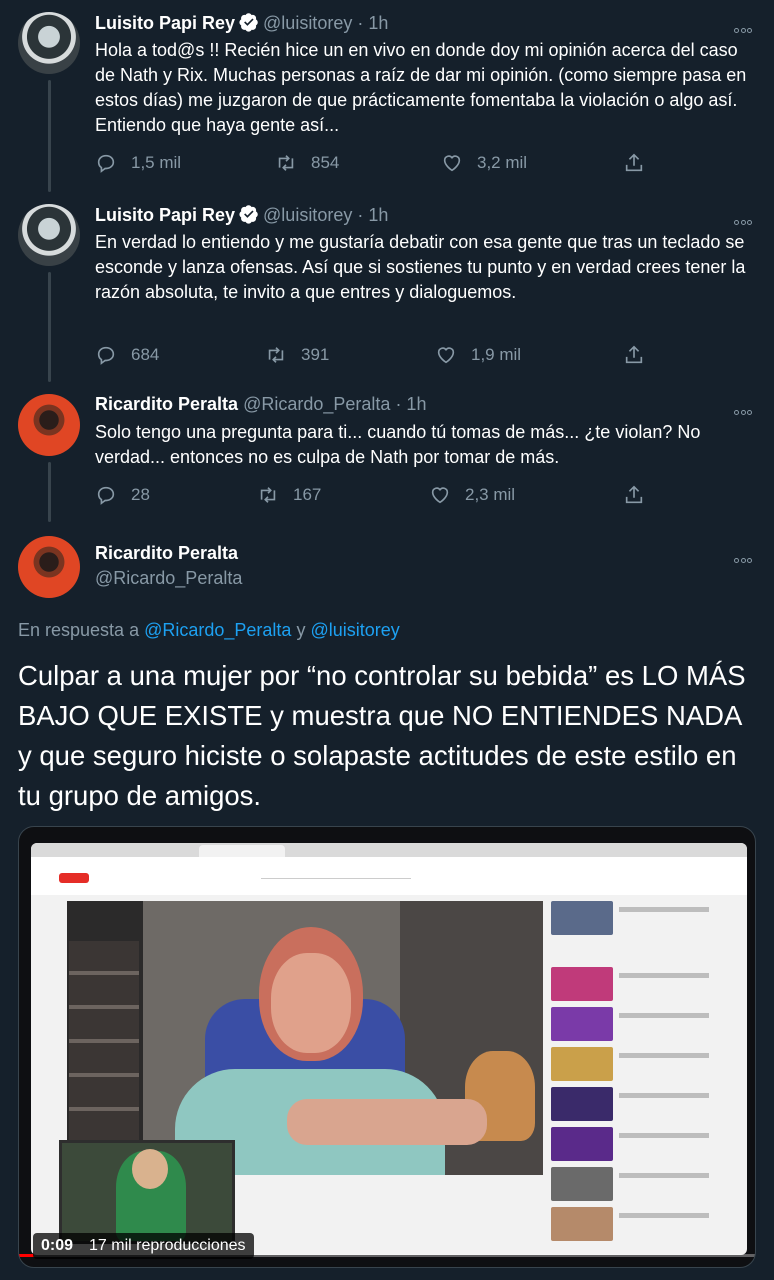 Image resolution: width=774 pixels, height=1280 pixels. I want to click on webcam-overlay, so click(147, 1192).